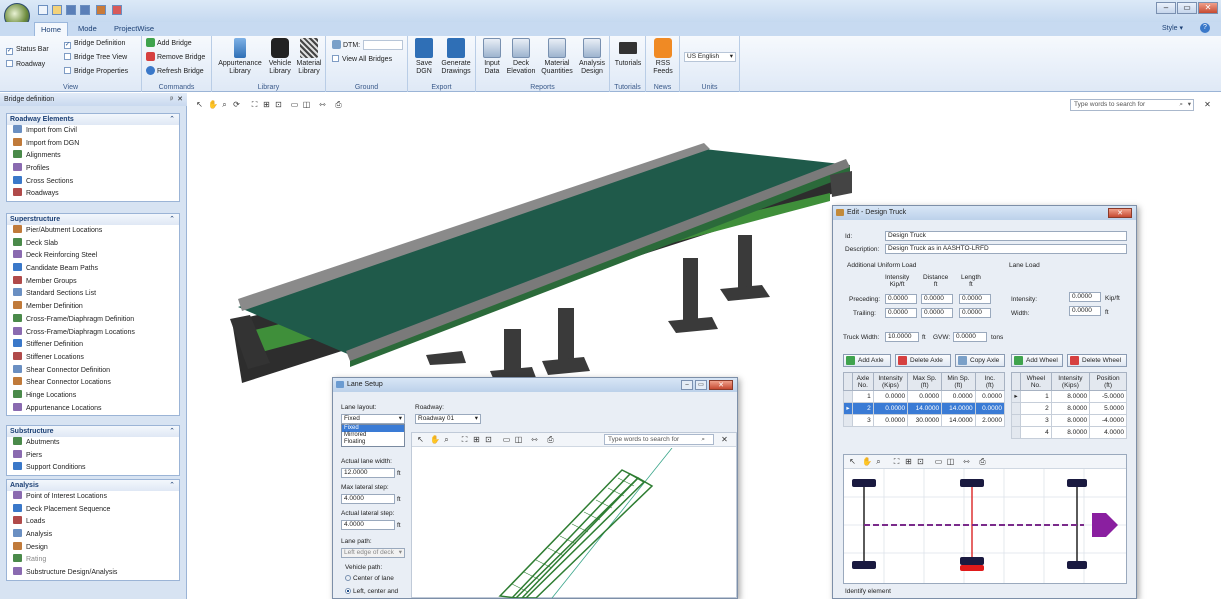 This screenshot has height=599, width=1221. I want to click on bridge-tree-view-toggle: Bridge Tree View, so click(95, 57).